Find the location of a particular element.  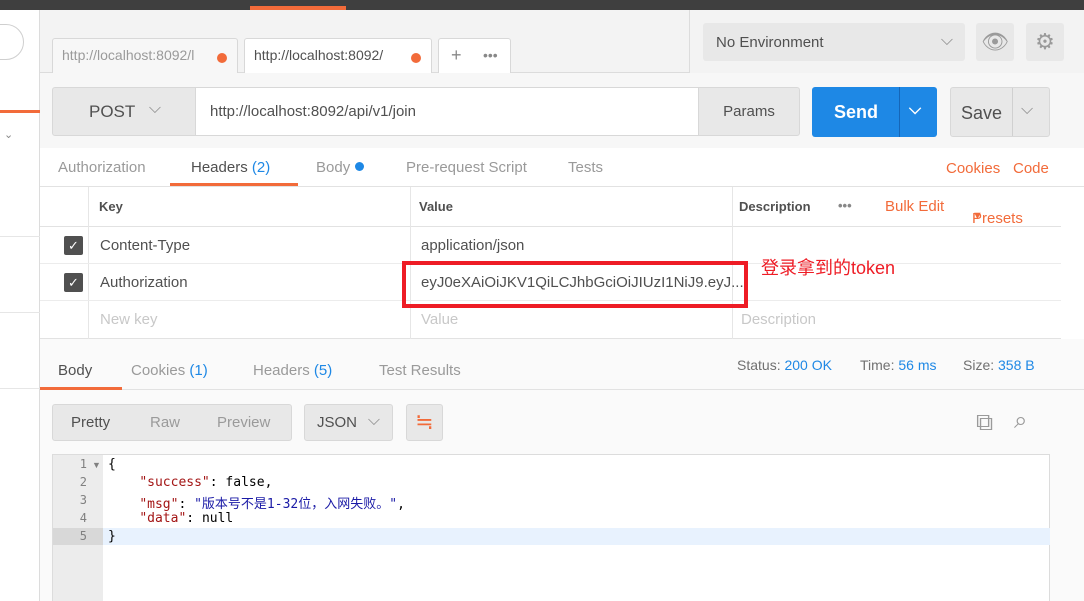

new-description-input: Description is located at coordinates (778, 319).